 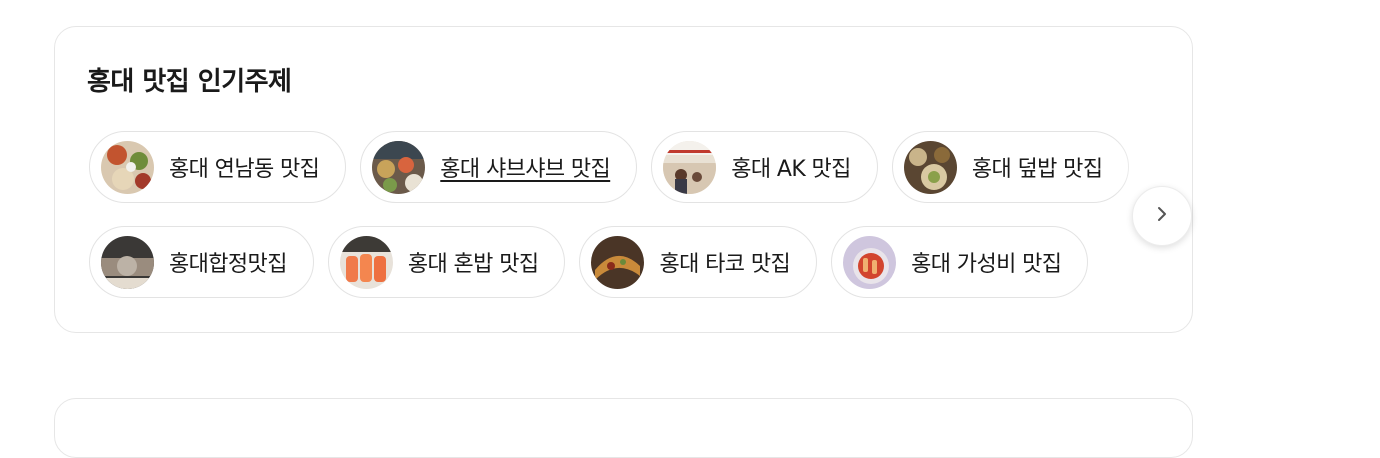 I want to click on topic-chip-label: 홍대 가성비 맛집, so click(x=986, y=264).